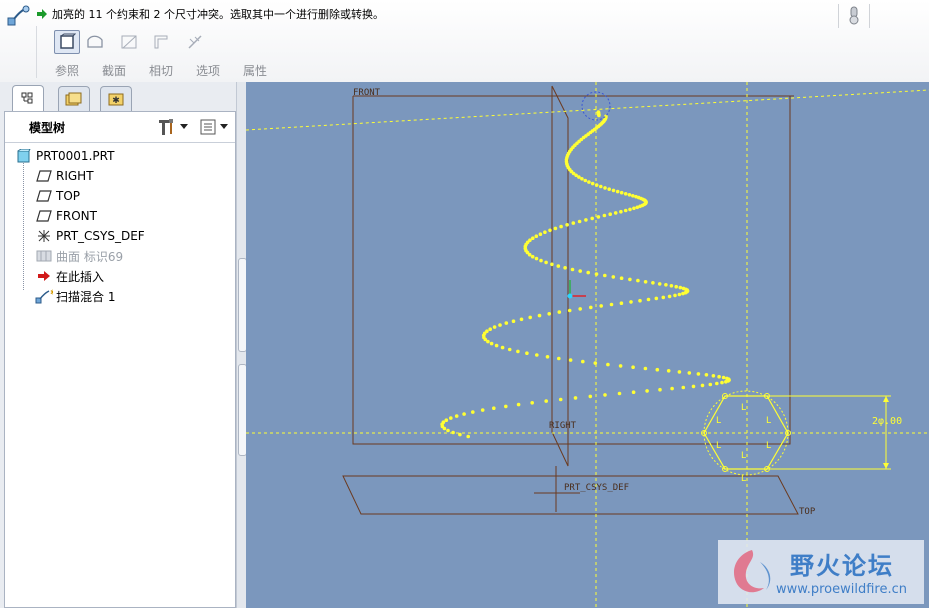  What do you see at coordinates (161, 70) in the screenshot?
I see `tab-tangency: 相切` at bounding box center [161, 70].